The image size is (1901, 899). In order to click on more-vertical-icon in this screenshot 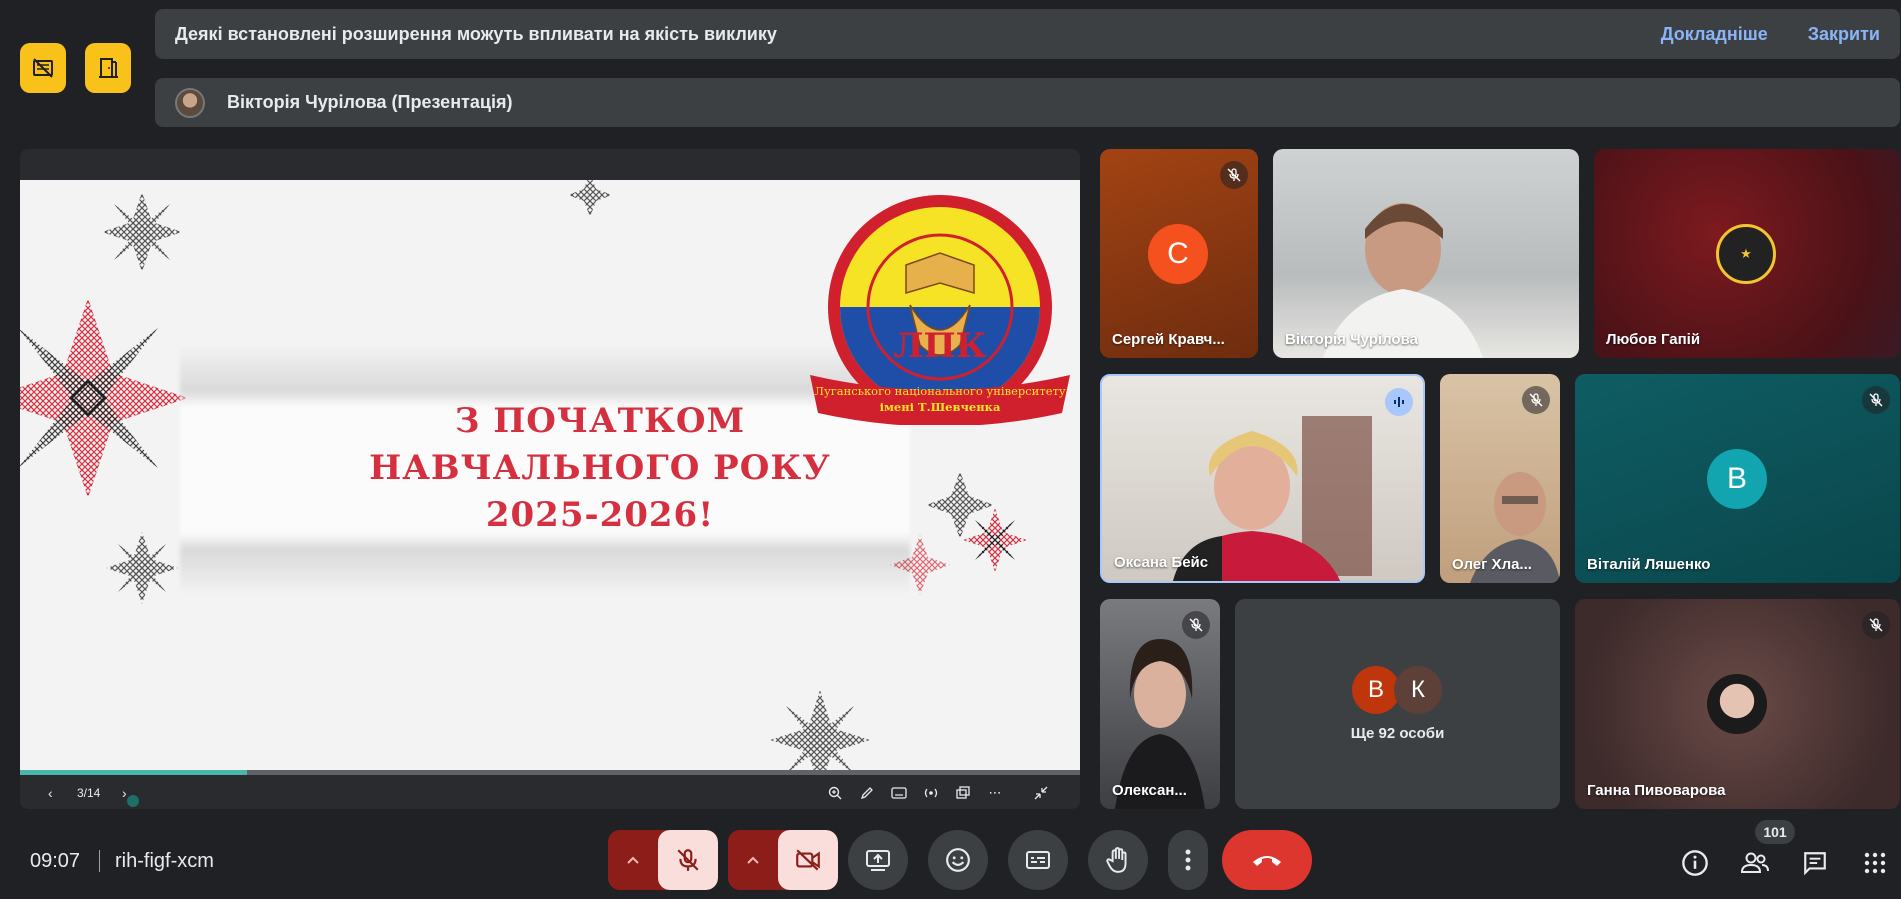, I will do `click(1188, 860)`.